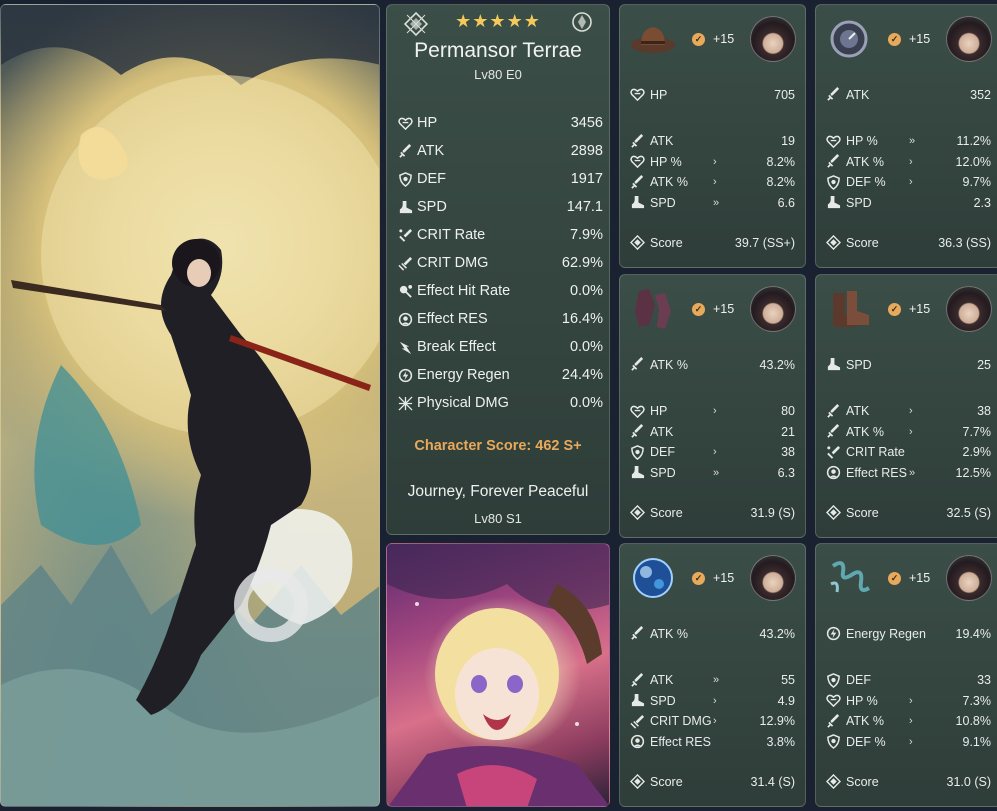 The image size is (997, 811). I want to click on stat-label: DEF, so click(431, 179).